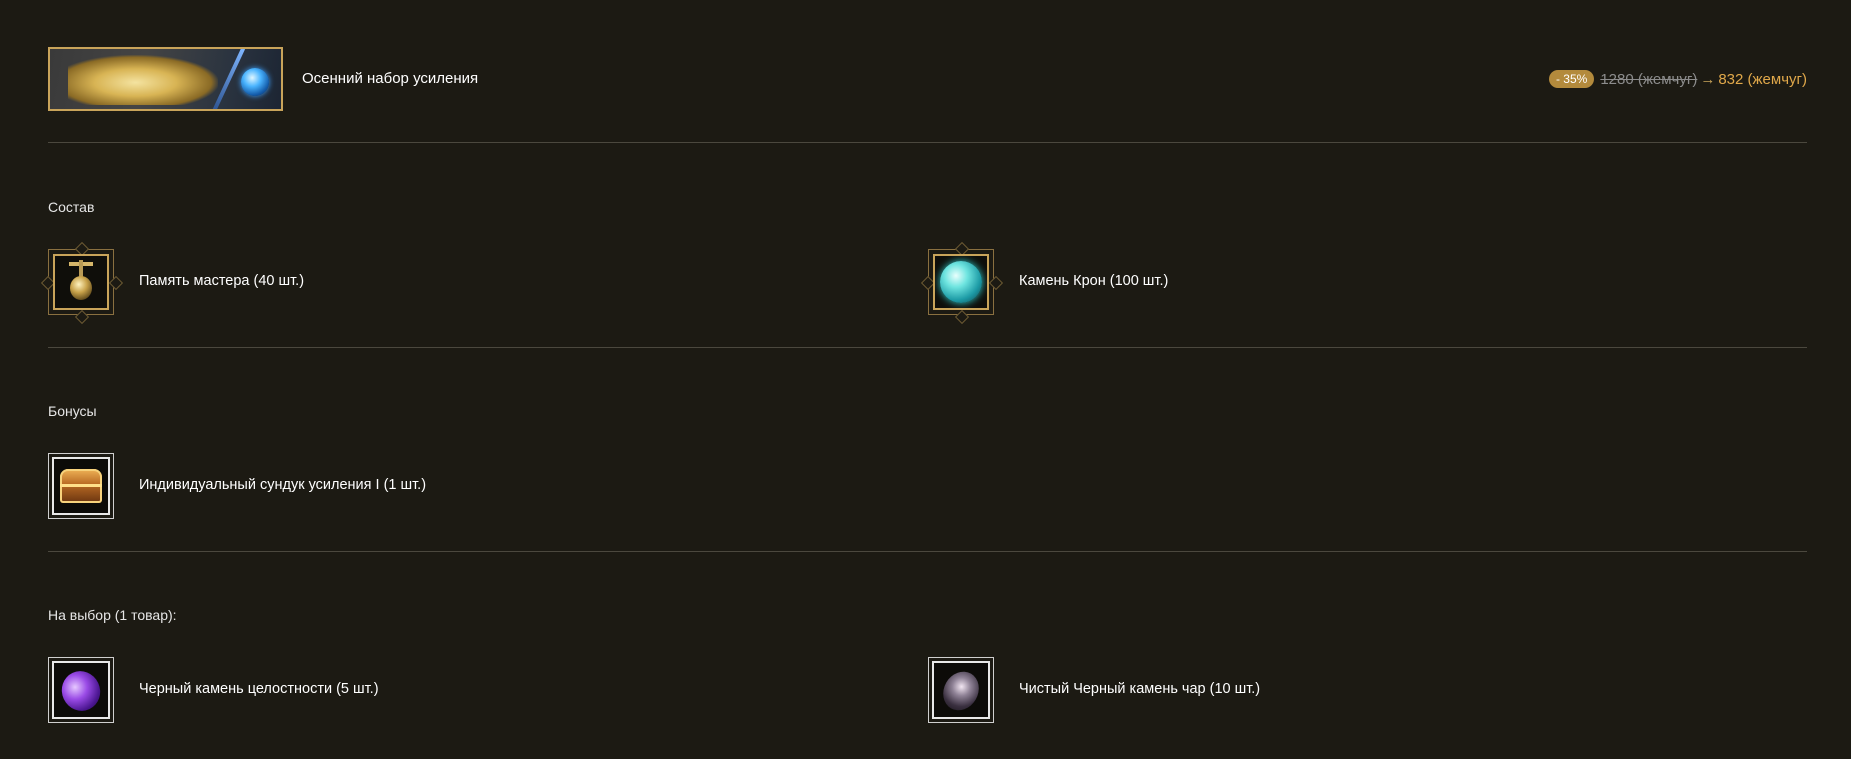  Describe the element at coordinates (72, 411) in the screenshot. I see `bonuses-title: Бонусы` at that location.